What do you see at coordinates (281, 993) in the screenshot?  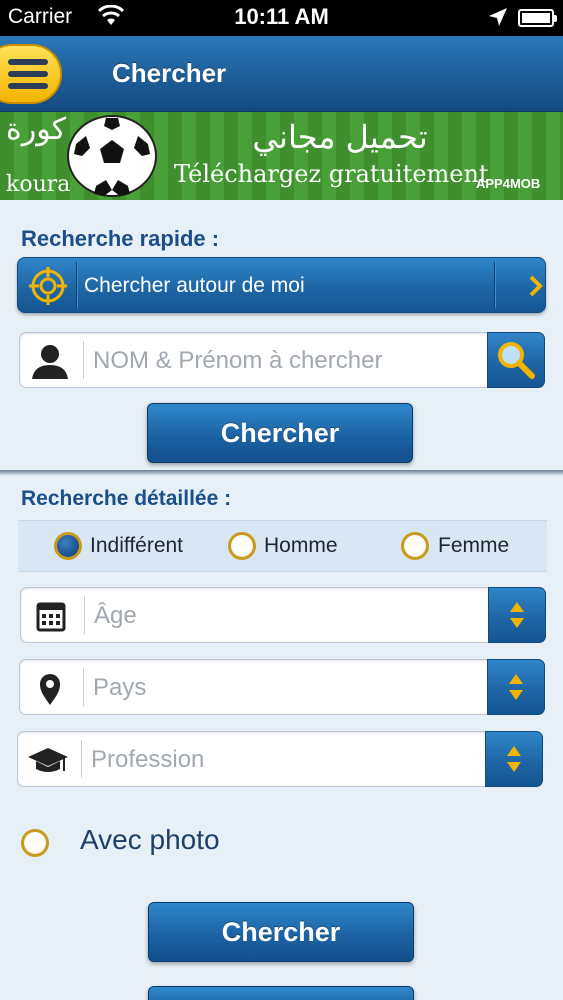 I see `partial-button-offscreen` at bounding box center [281, 993].